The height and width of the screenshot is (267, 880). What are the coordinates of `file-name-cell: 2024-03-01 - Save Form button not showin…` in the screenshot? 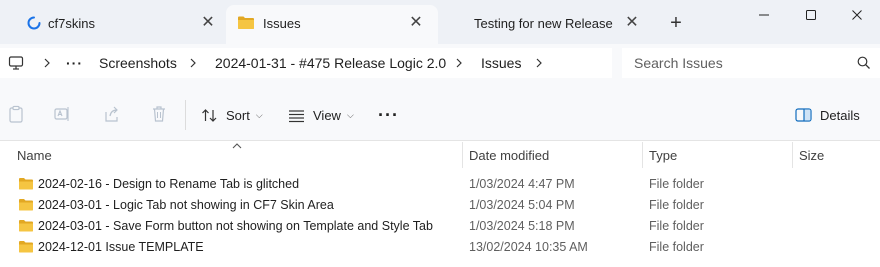 It's located at (225, 225).